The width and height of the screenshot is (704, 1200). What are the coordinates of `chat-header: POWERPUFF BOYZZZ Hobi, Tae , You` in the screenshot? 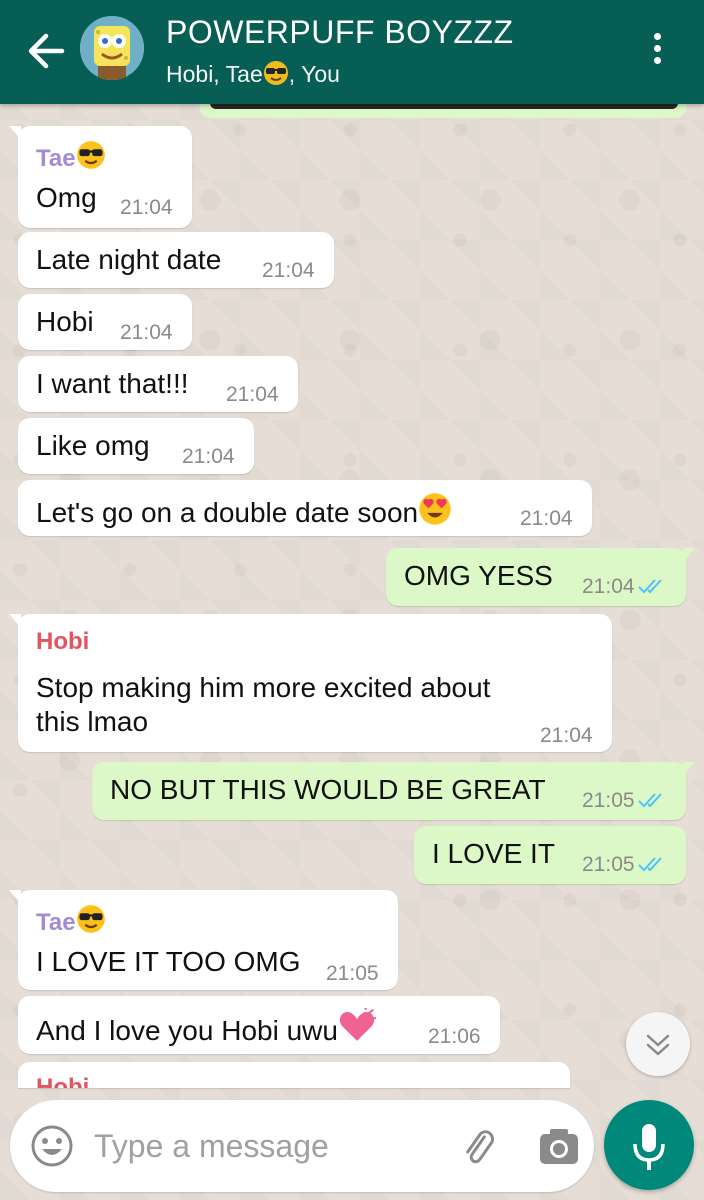 It's located at (352, 52).